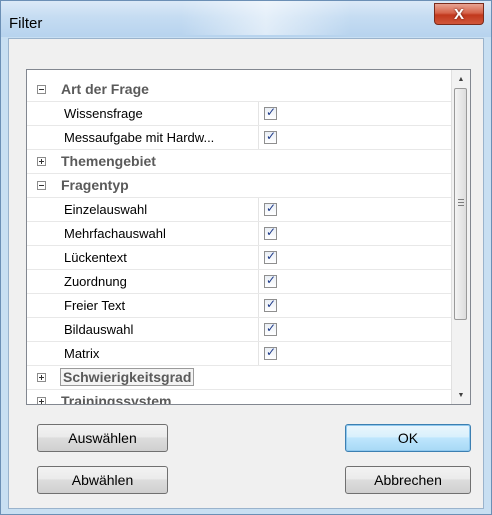  I want to click on deselect-button: Abwählen, so click(102, 480).